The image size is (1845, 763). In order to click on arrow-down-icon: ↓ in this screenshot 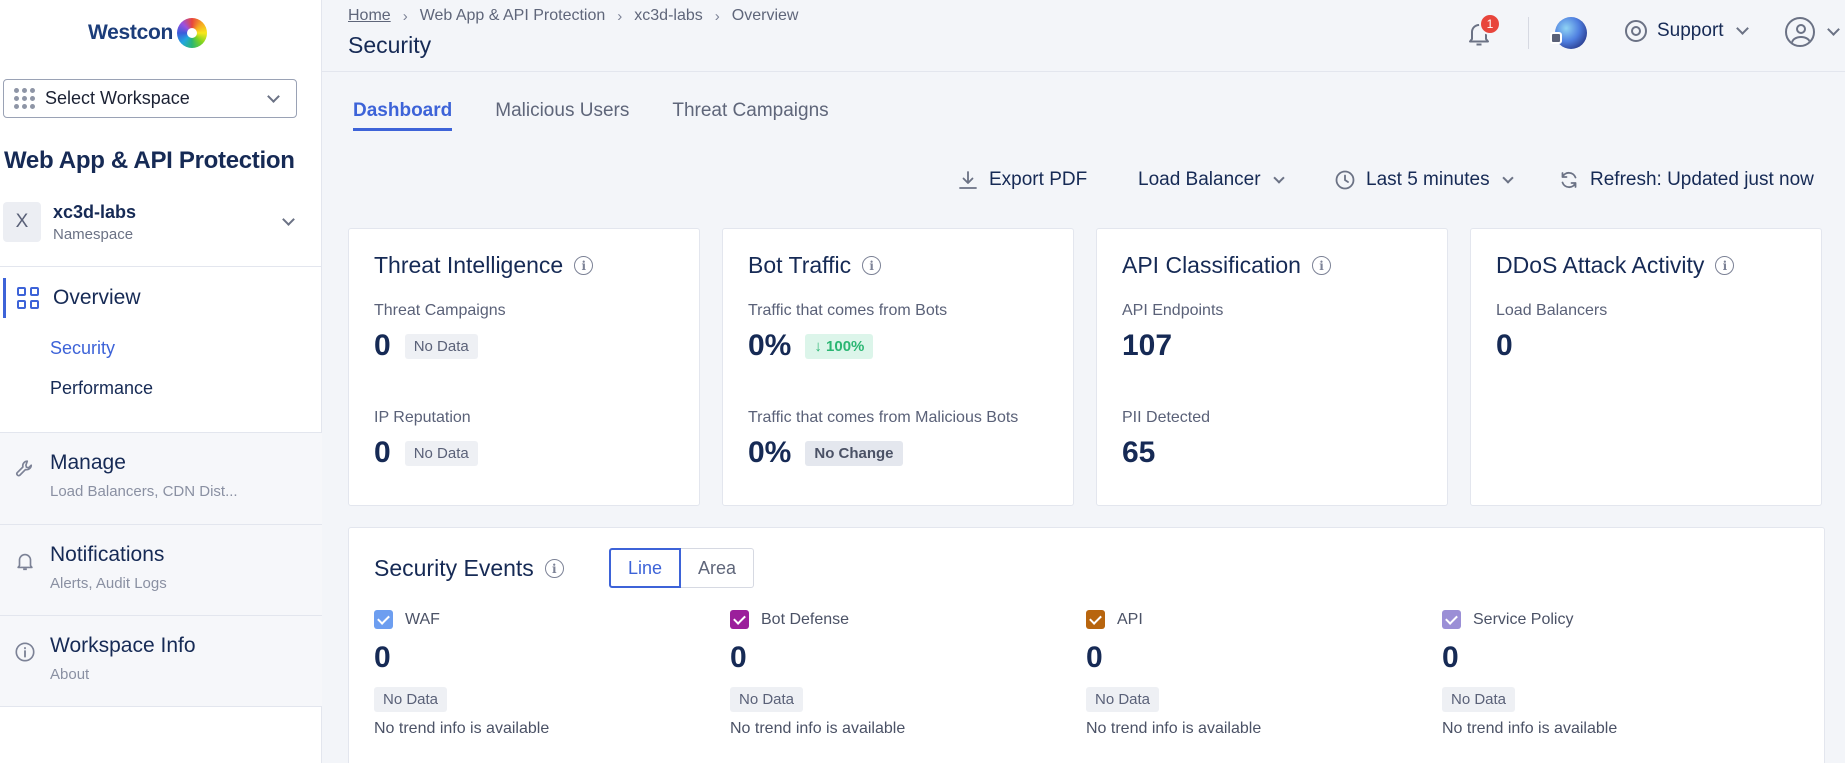, I will do `click(820, 346)`.